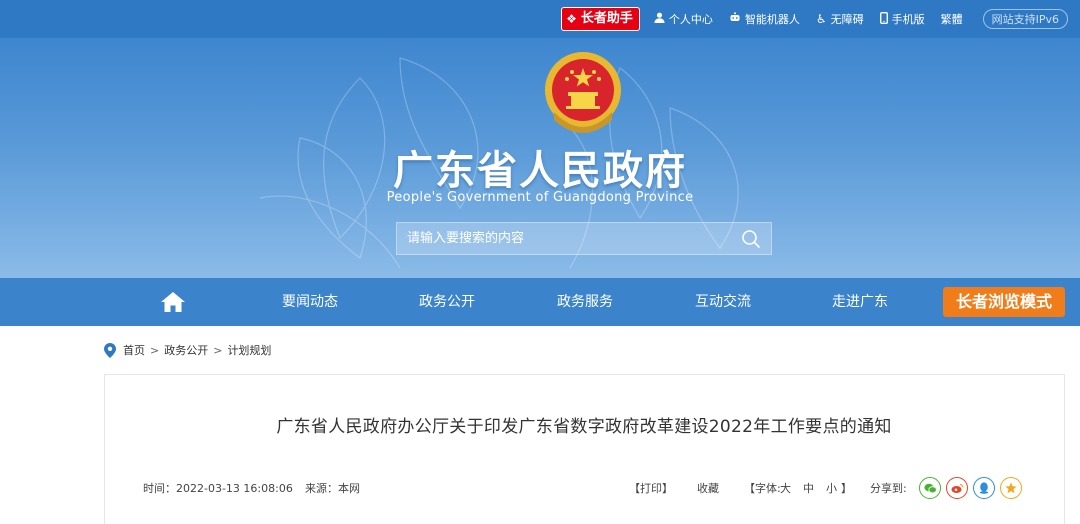  I want to click on qq-share-icon, so click(984, 488).